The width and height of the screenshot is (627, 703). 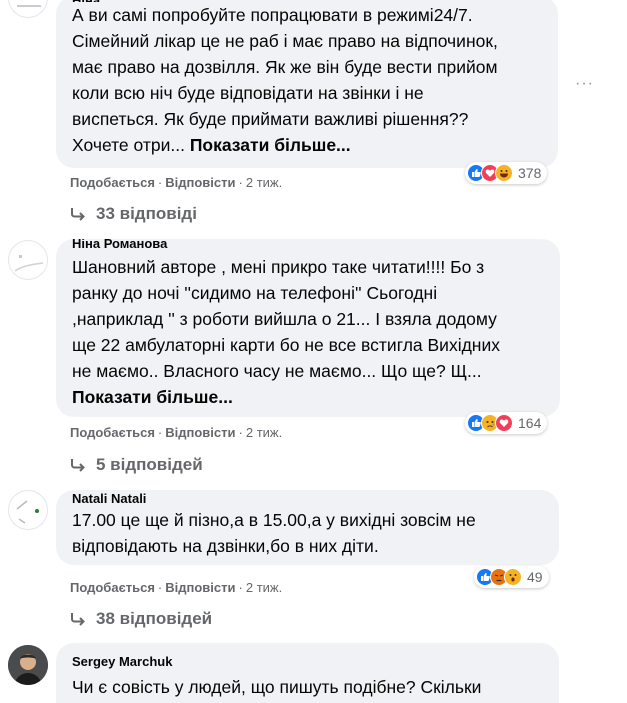 I want to click on comment-2-view-replies: 5 відповідей, so click(x=136, y=465).